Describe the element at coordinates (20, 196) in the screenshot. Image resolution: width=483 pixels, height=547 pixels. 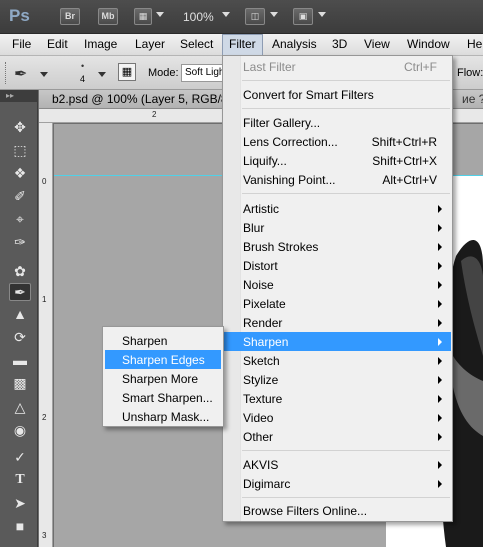
I see `quick-selection-tool-icon: ✐` at that location.